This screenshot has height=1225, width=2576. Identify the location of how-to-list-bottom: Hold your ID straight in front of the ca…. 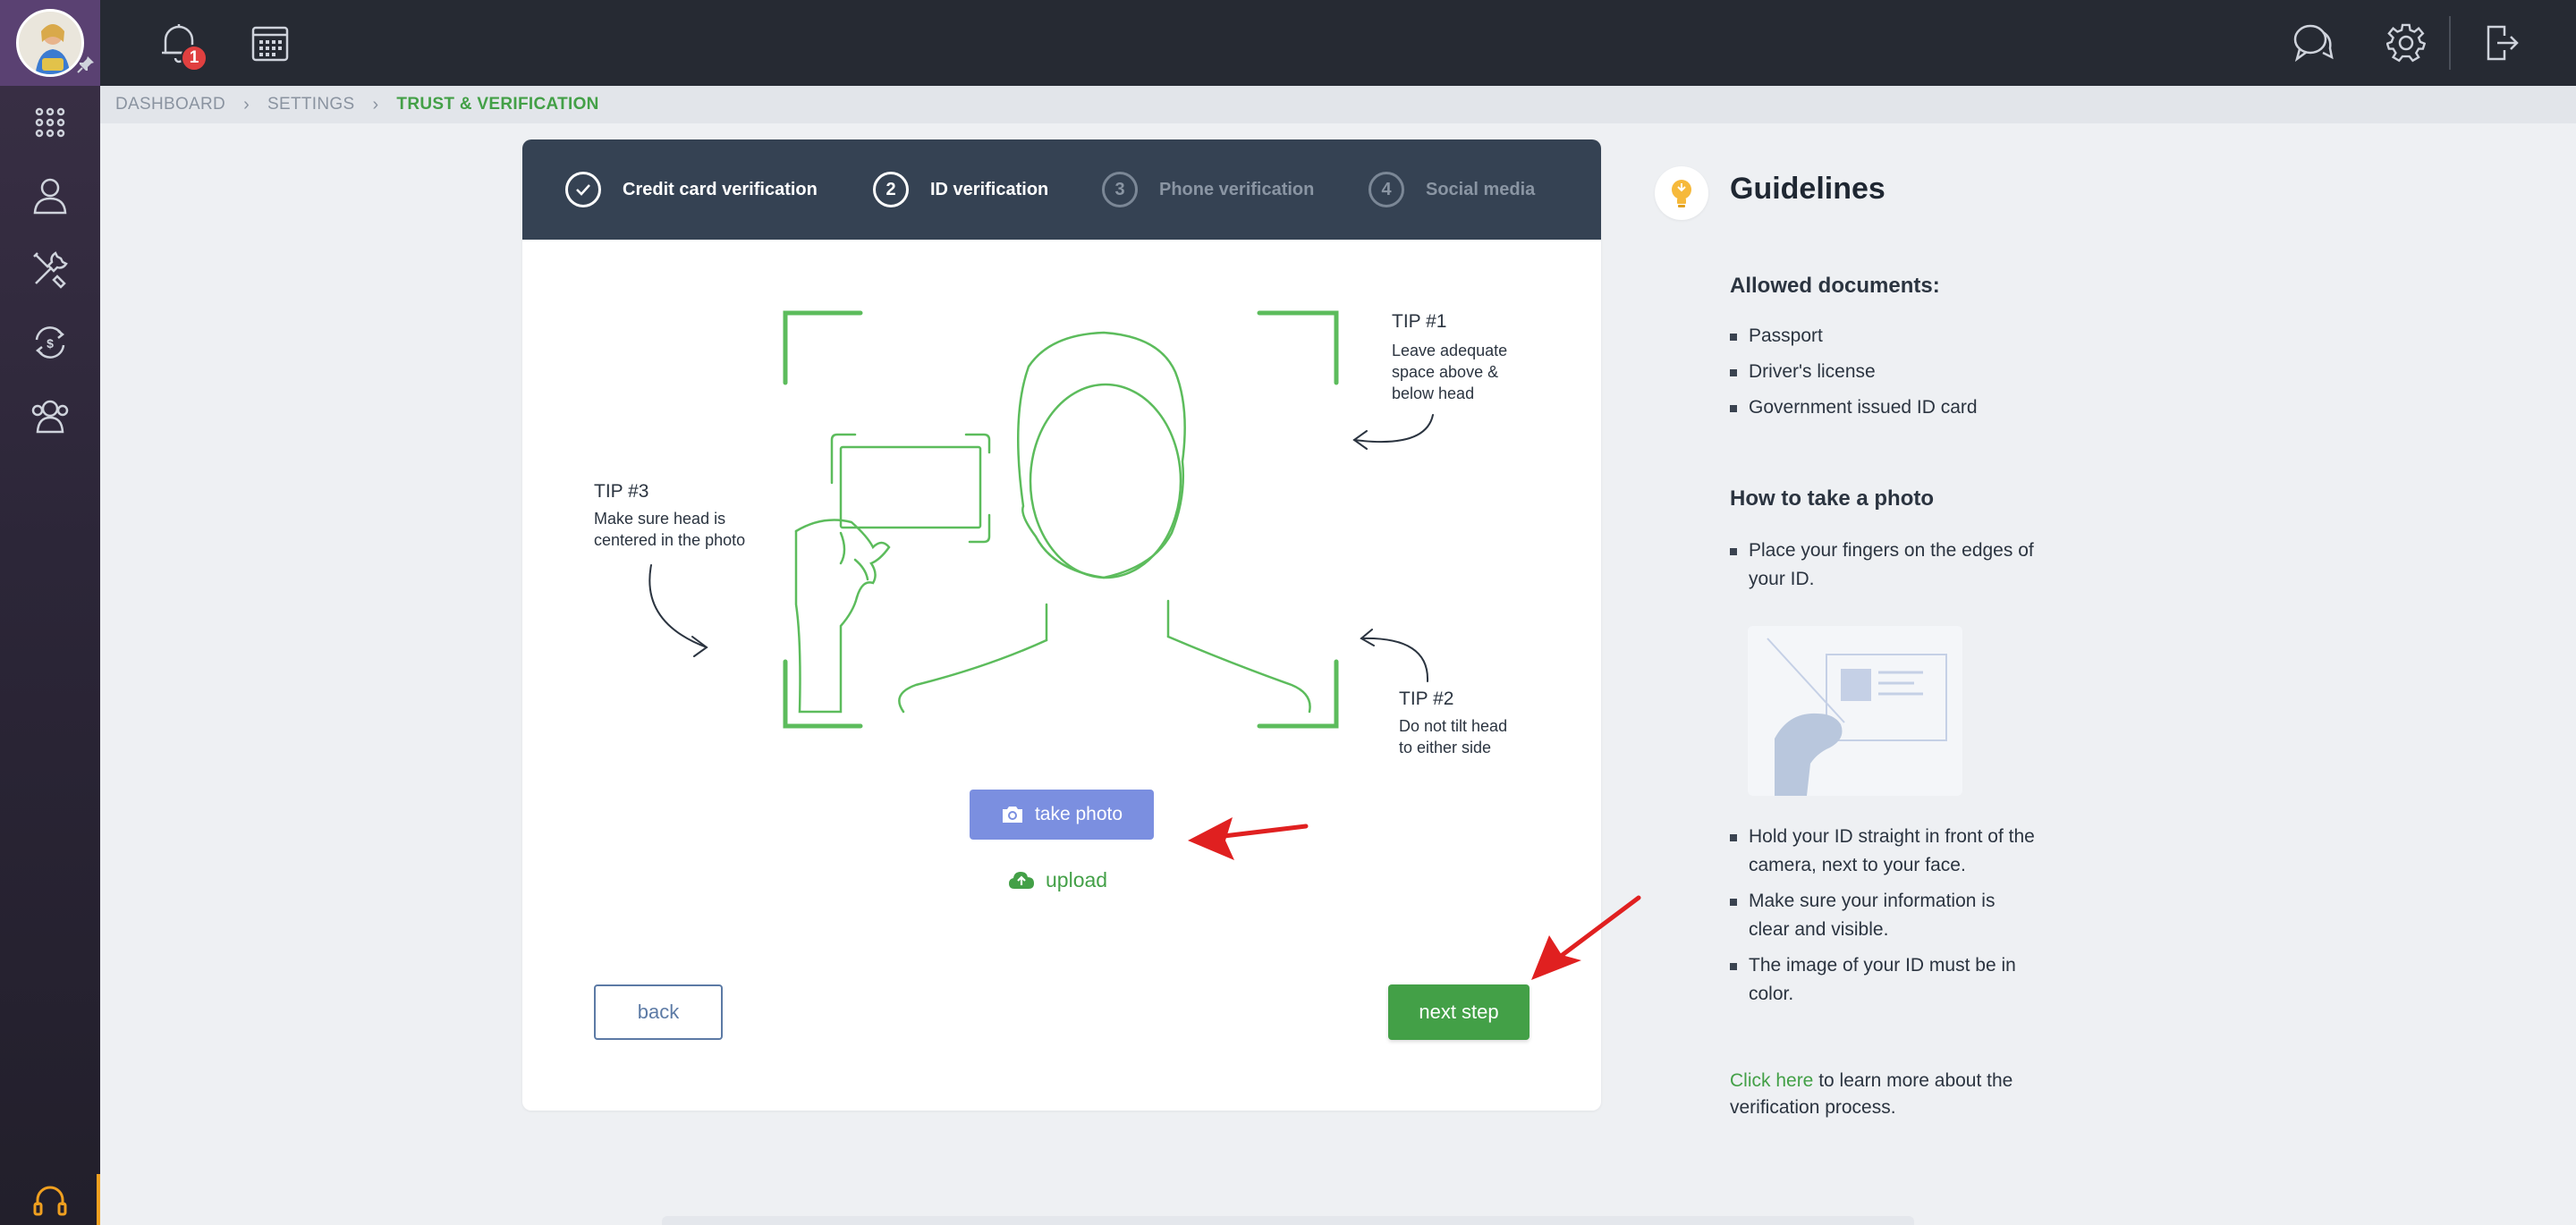
(1882, 916).